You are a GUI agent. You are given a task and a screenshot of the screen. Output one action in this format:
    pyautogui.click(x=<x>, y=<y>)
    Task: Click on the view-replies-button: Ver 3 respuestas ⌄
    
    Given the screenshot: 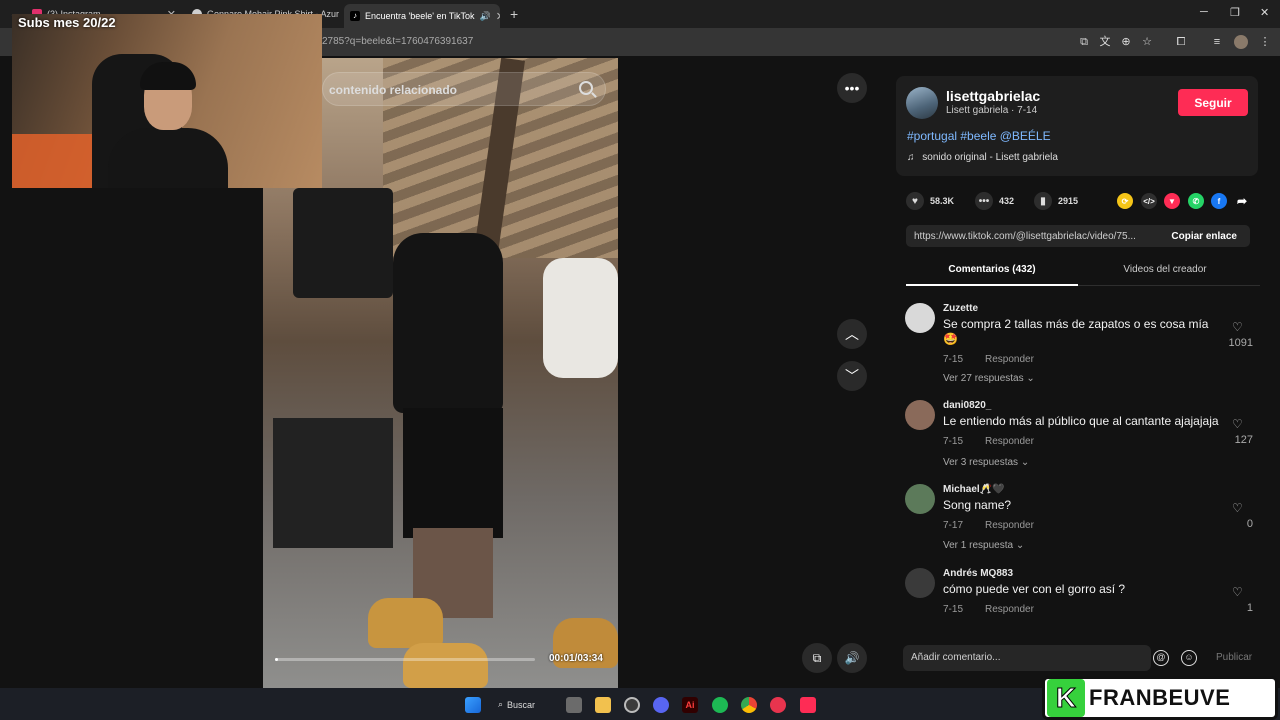 What is the action you would take?
    pyautogui.click(x=986, y=462)
    